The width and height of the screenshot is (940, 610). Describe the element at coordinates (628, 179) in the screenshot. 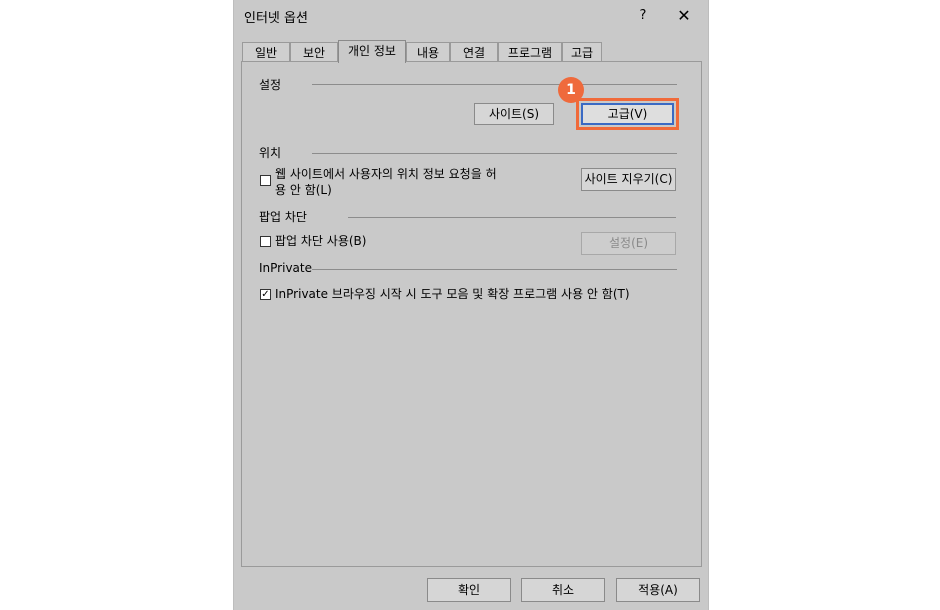

I see `clear-sites-button: 사이트 지우기(C)` at that location.